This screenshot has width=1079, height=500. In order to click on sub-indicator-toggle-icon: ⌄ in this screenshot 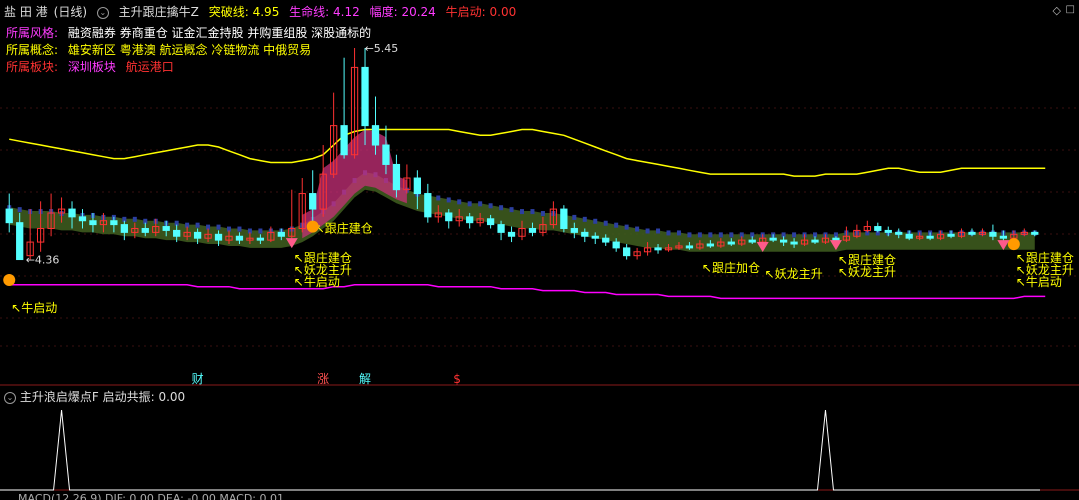, I will do `click(10, 397)`.